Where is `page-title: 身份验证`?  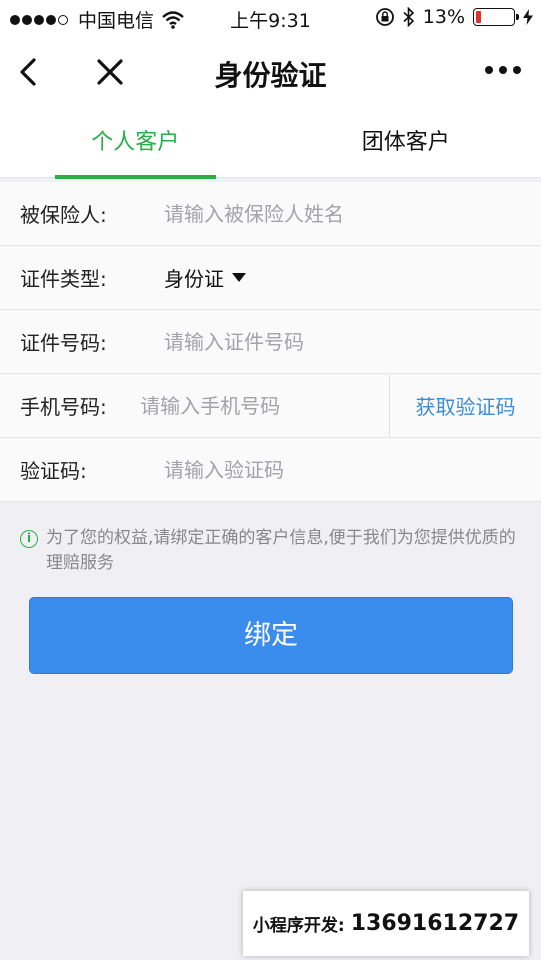
page-title: 身份验证 is located at coordinates (270, 75).